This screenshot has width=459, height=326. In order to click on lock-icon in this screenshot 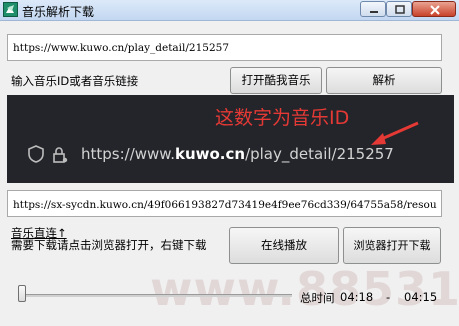, I will do `click(60, 155)`.